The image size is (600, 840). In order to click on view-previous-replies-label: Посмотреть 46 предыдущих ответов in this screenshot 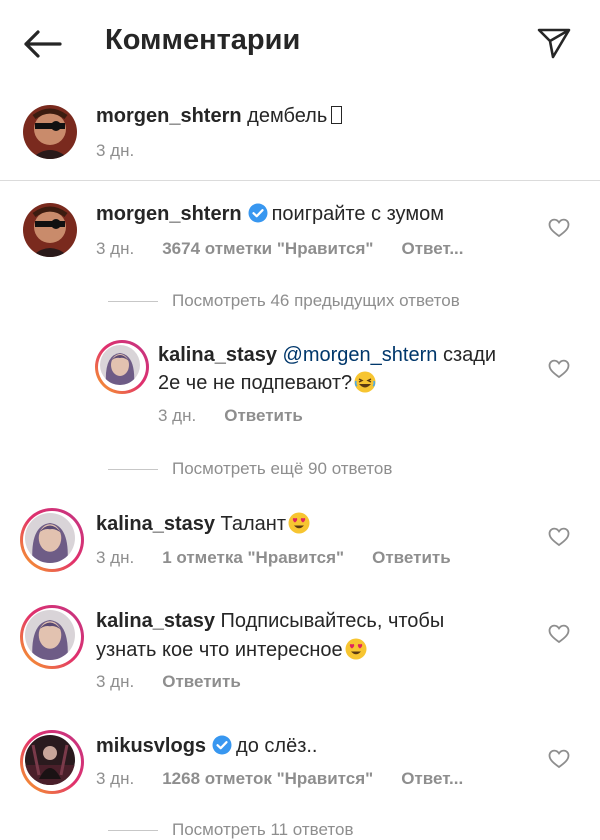, I will do `click(316, 300)`.